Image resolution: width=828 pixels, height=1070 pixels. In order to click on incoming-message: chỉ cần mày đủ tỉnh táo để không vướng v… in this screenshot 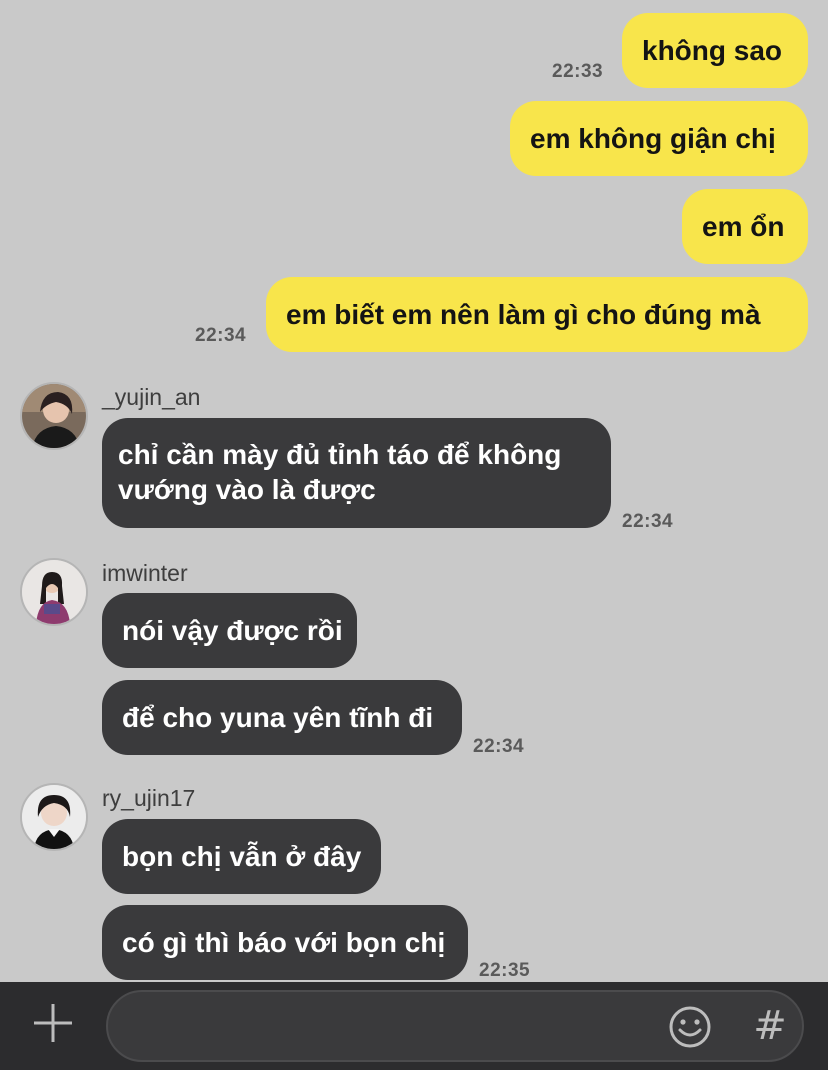, I will do `click(356, 473)`.